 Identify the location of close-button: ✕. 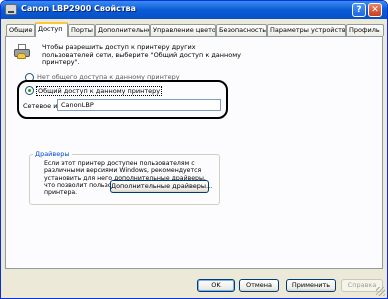
(375, 10).